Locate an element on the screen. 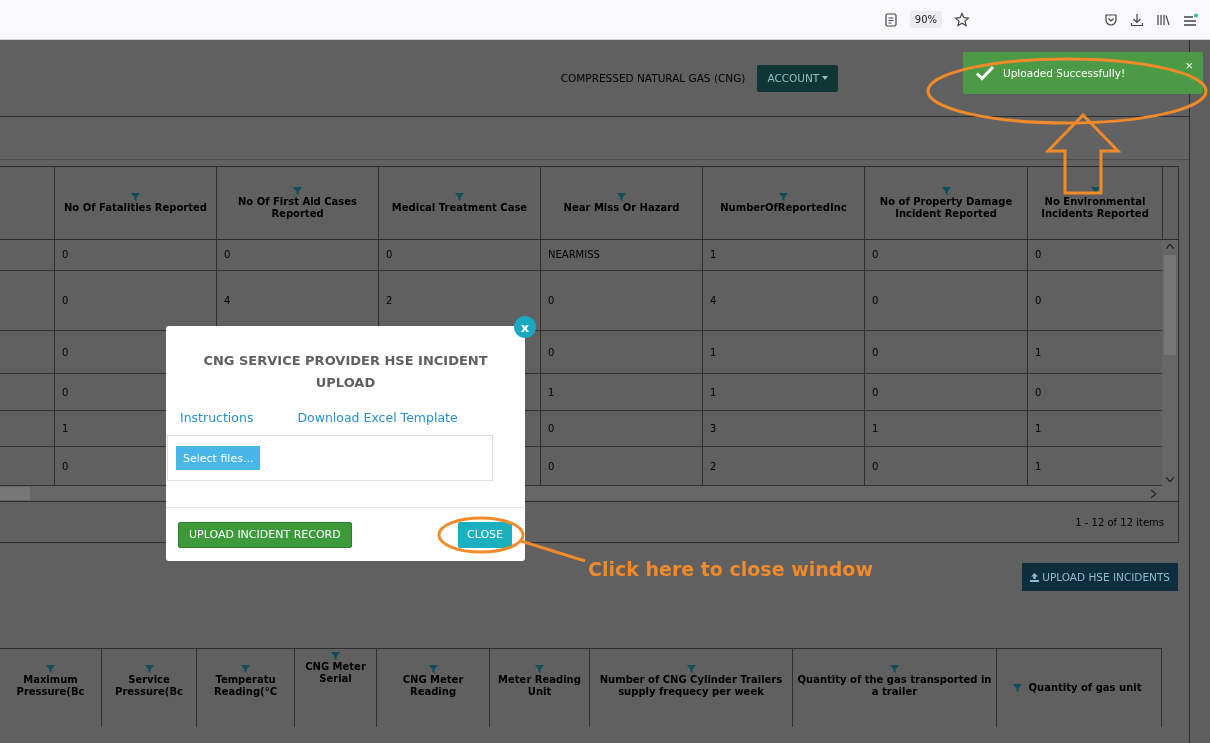  column-header: CNG Meter Reading is located at coordinates (433, 686).